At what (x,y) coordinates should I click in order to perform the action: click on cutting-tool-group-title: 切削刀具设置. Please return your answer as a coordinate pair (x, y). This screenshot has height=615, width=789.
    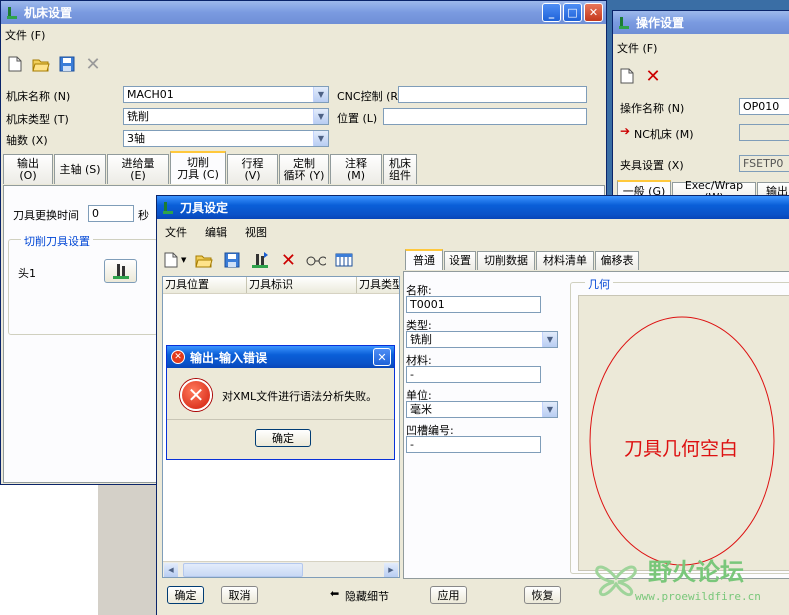
    Looking at the image, I should click on (57, 241).